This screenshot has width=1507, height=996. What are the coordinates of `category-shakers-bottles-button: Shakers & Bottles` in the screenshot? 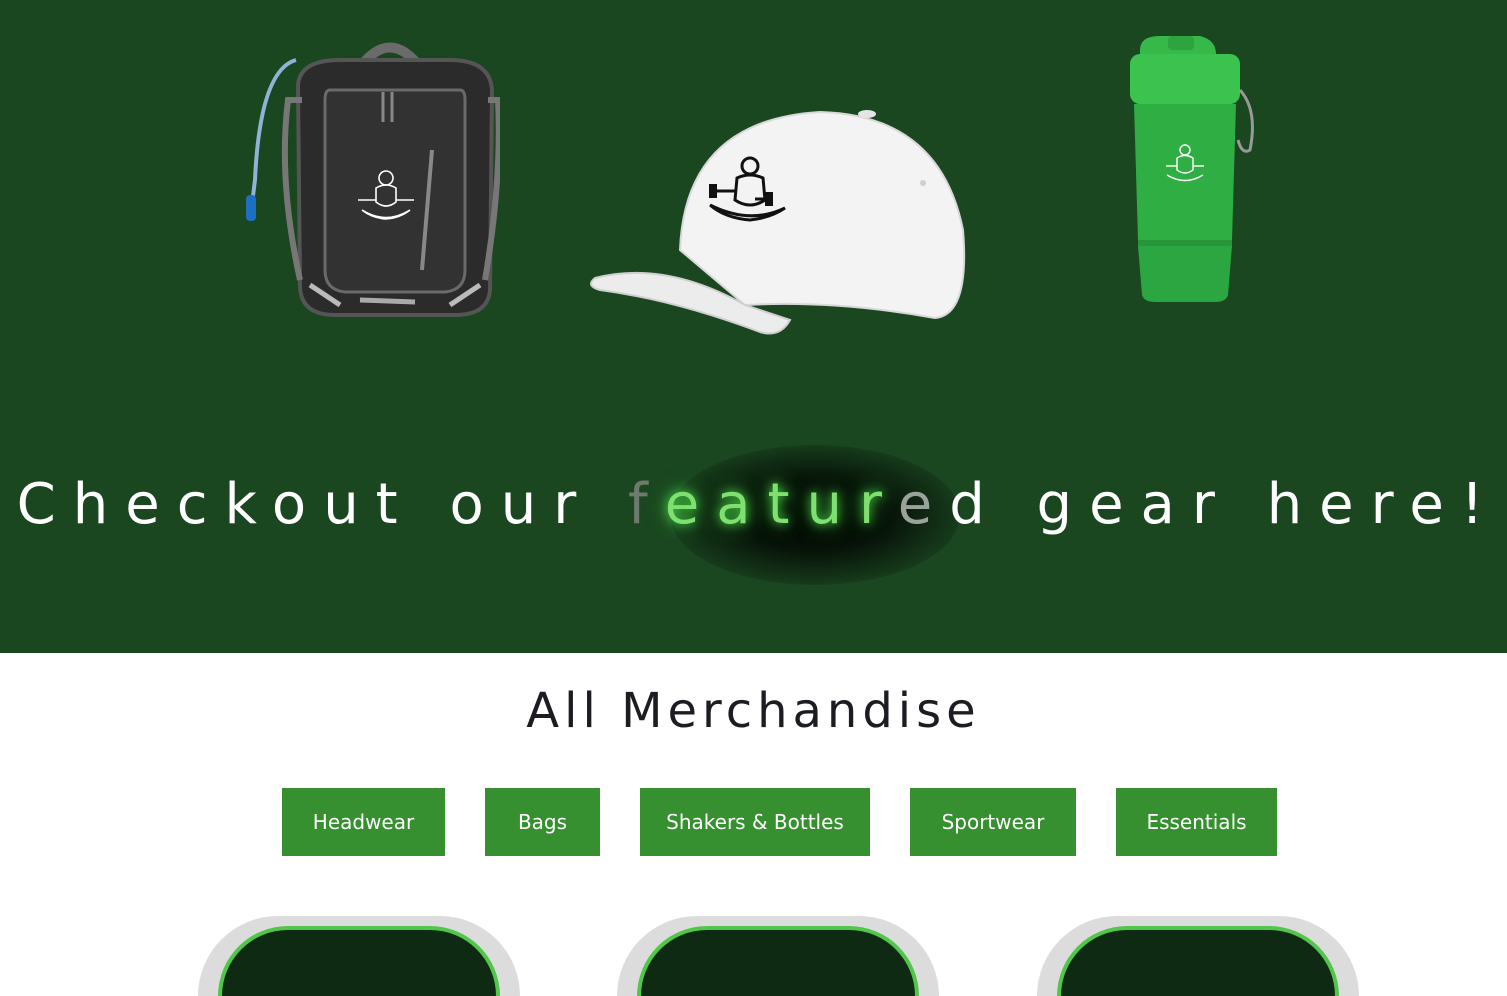 It's located at (755, 822).